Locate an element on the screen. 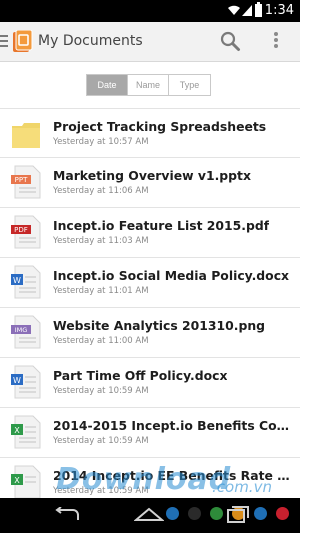  file-date: Yesterday at 11:01 AM is located at coordinates (101, 291).